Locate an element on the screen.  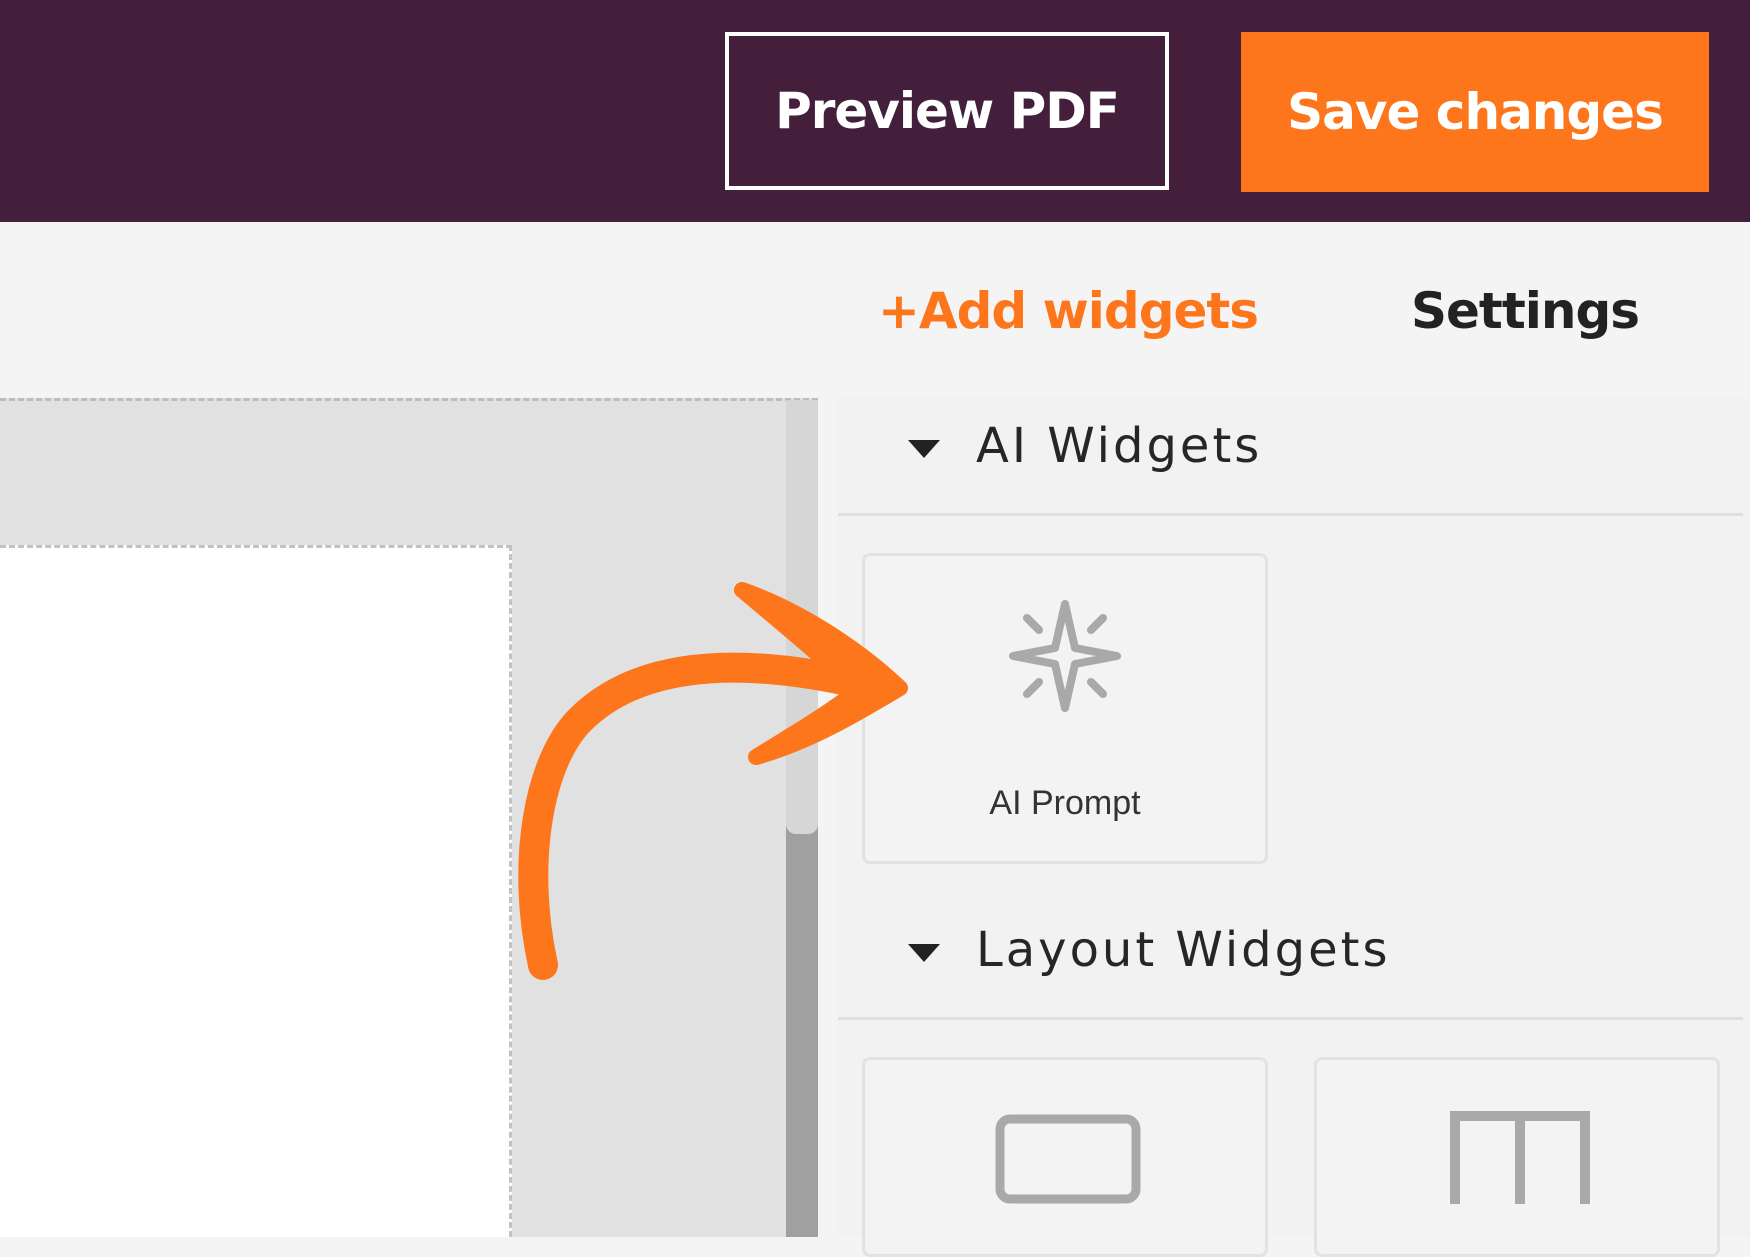
sparkle-icon is located at coordinates (1065, 656).